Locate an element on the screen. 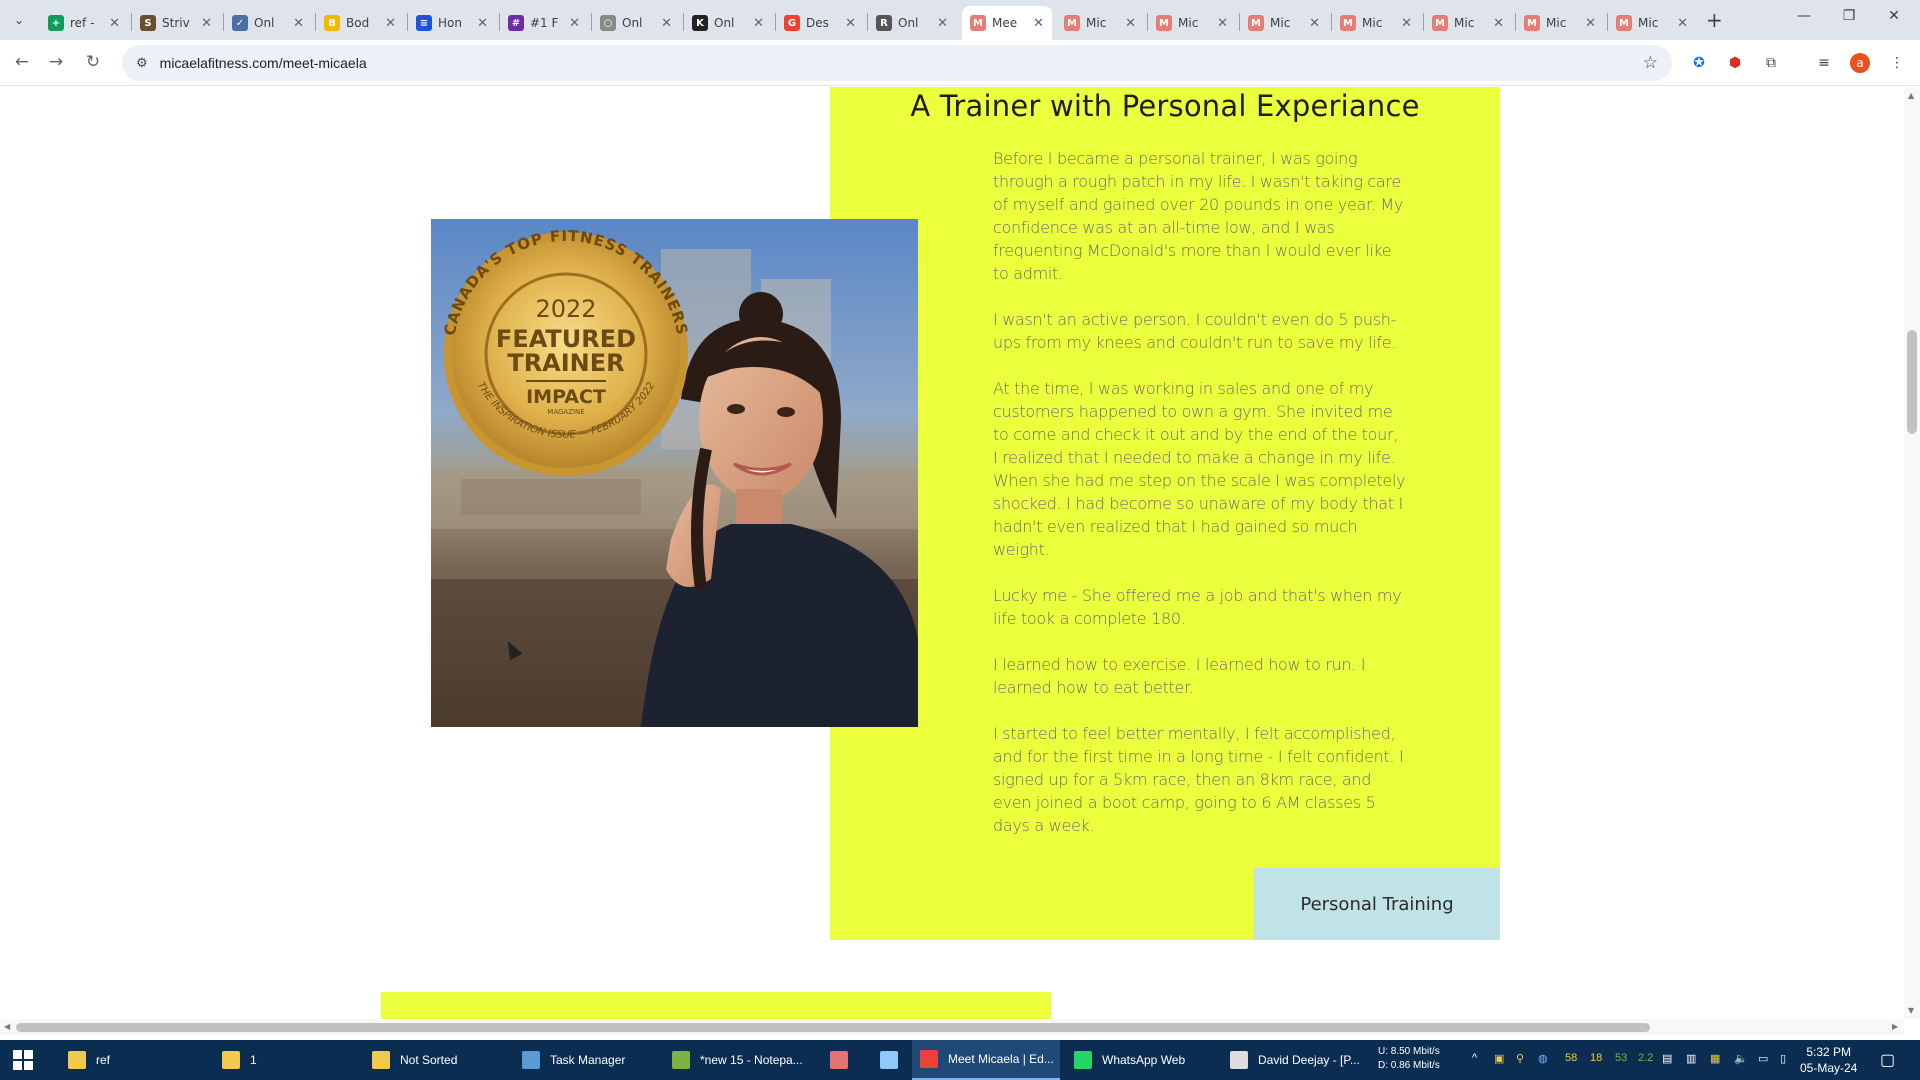 Image resolution: width=1920 pixels, height=1080 pixels. chrome-icon is located at coordinates (929, 1059).